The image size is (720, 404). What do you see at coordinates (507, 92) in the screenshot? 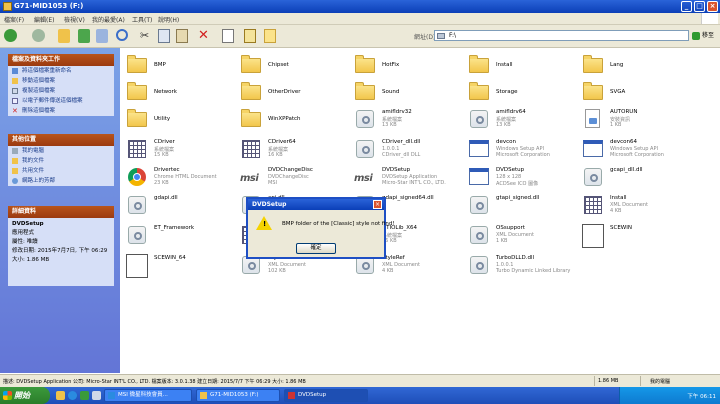
I see `file-name: Storage` at bounding box center [507, 92].